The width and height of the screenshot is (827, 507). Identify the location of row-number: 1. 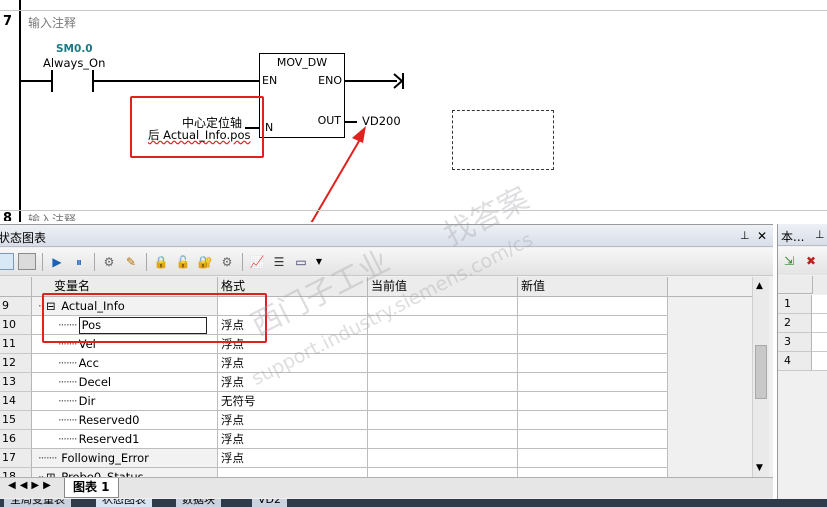
(795, 304).